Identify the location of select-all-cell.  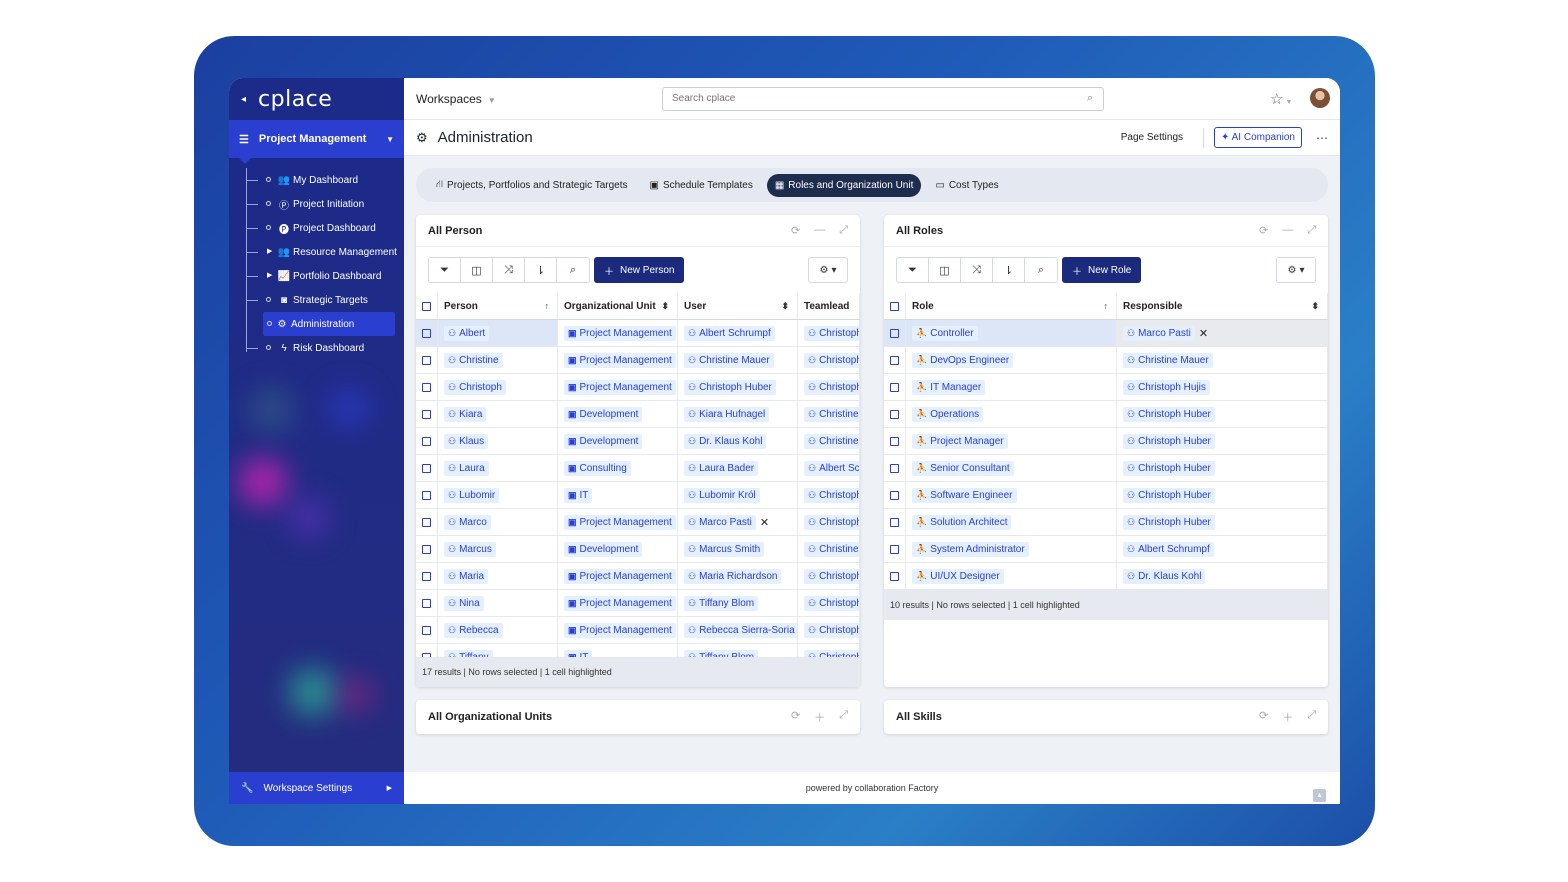
(895, 306).